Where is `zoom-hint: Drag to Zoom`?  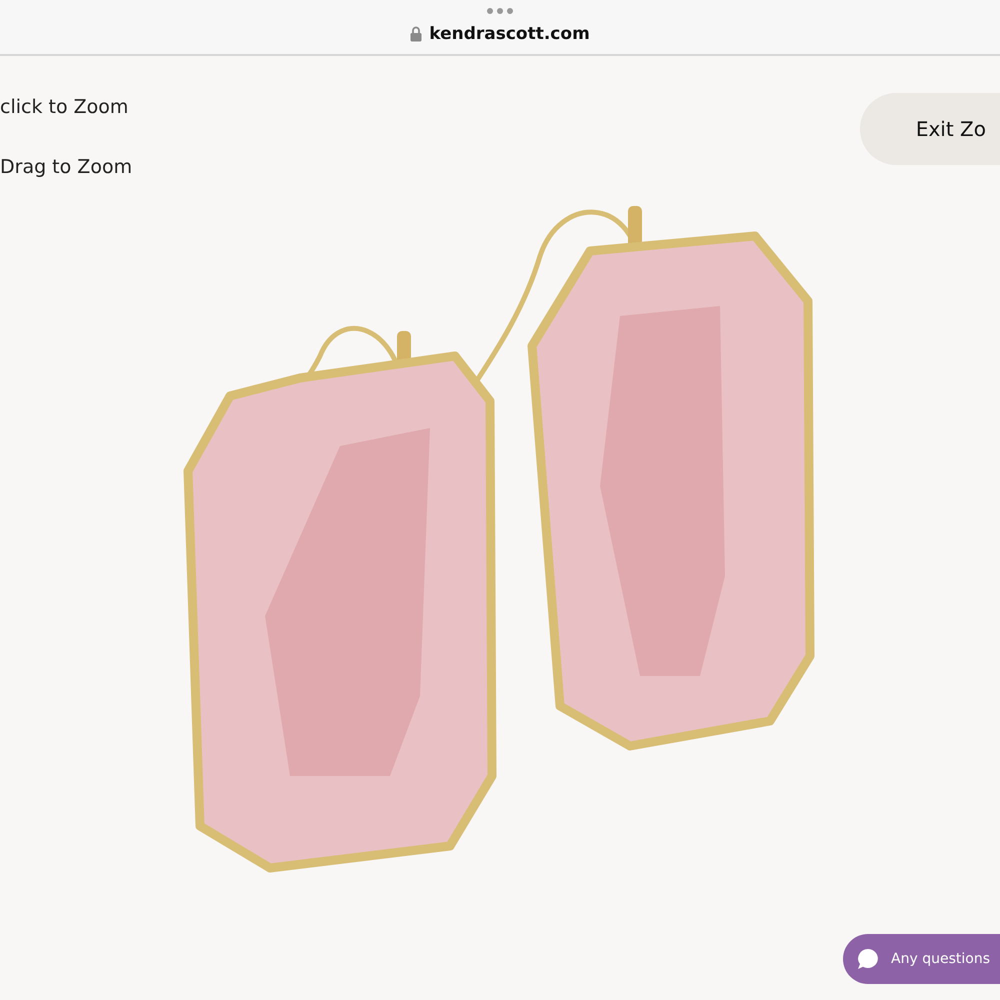
zoom-hint: Drag to Zoom is located at coordinates (66, 167).